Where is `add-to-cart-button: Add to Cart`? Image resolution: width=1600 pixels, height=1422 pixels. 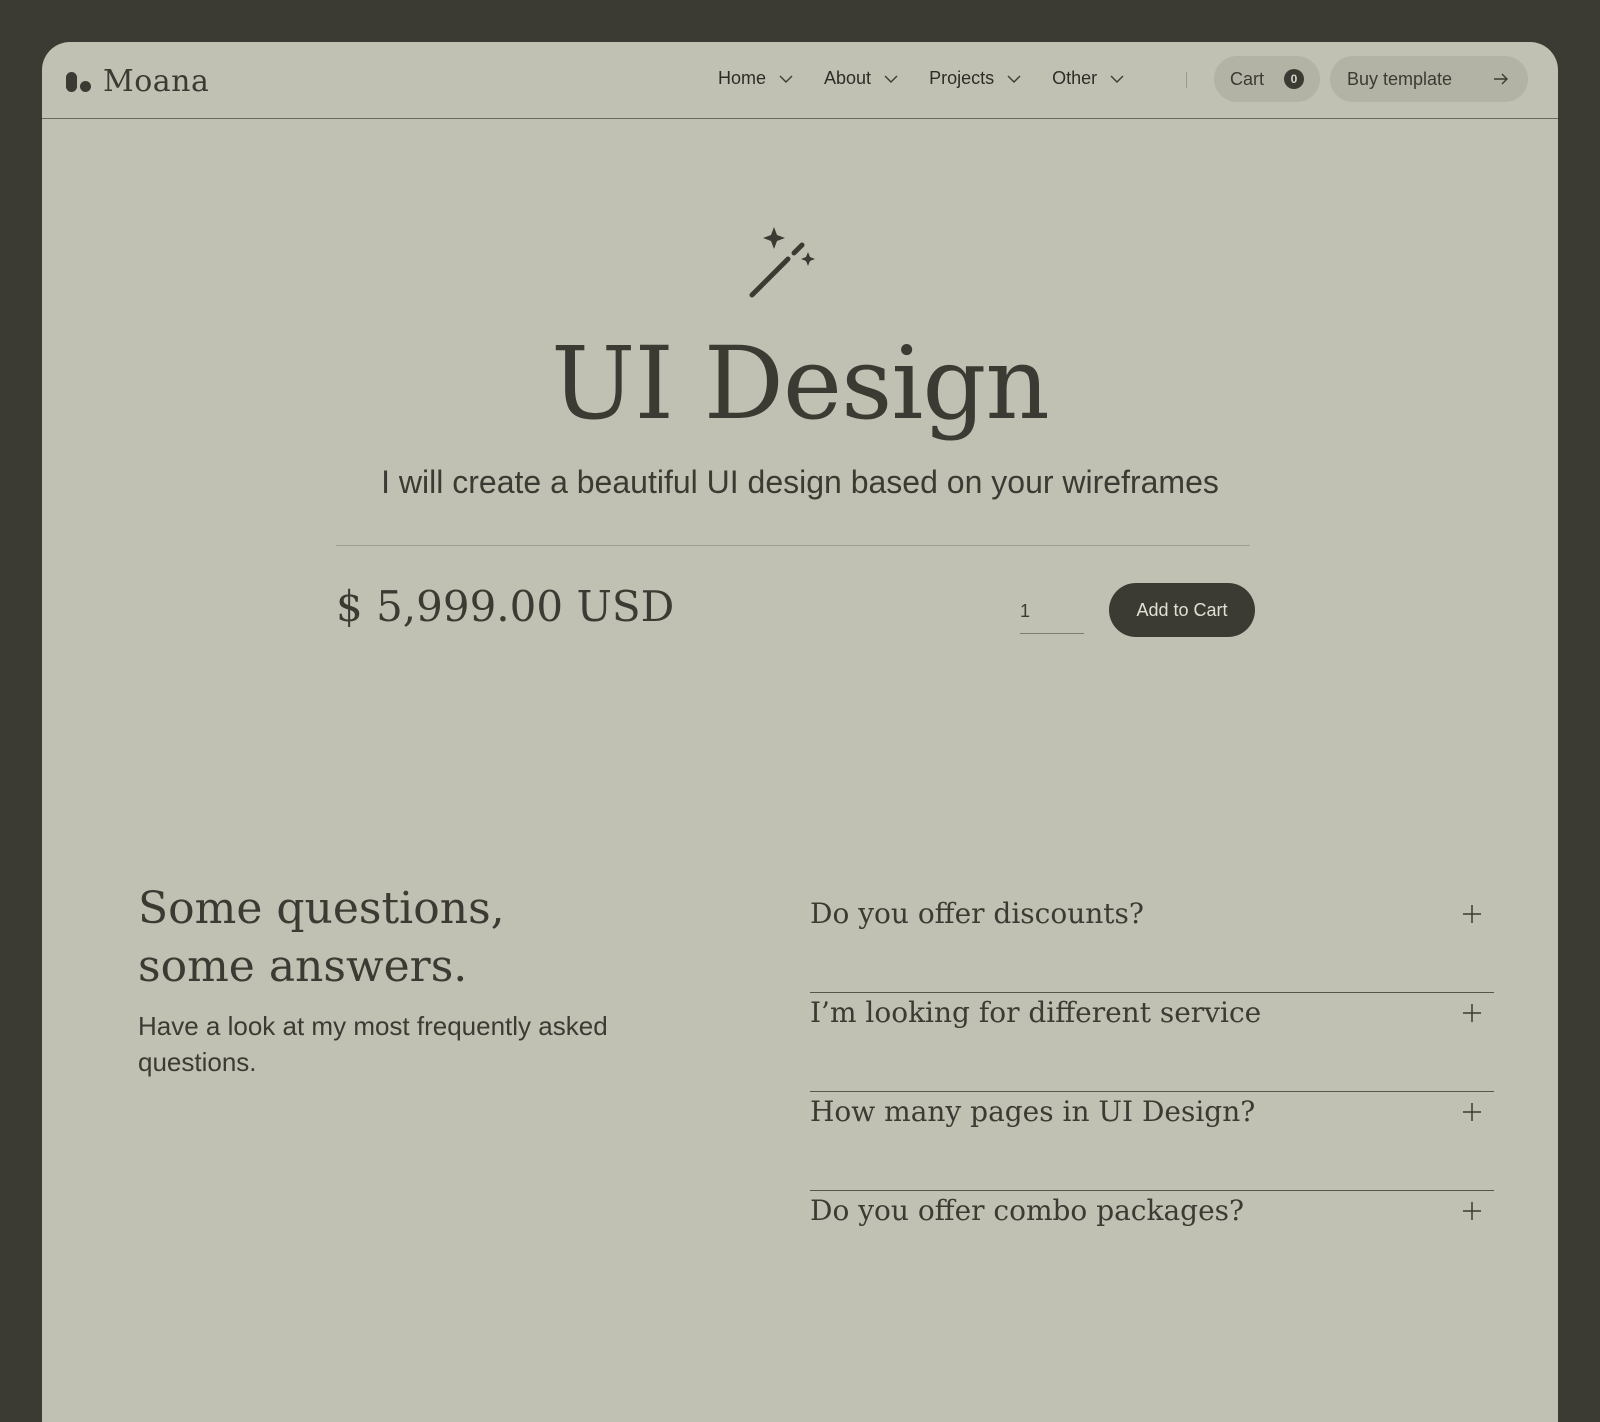 add-to-cart-button: Add to Cart is located at coordinates (1182, 610).